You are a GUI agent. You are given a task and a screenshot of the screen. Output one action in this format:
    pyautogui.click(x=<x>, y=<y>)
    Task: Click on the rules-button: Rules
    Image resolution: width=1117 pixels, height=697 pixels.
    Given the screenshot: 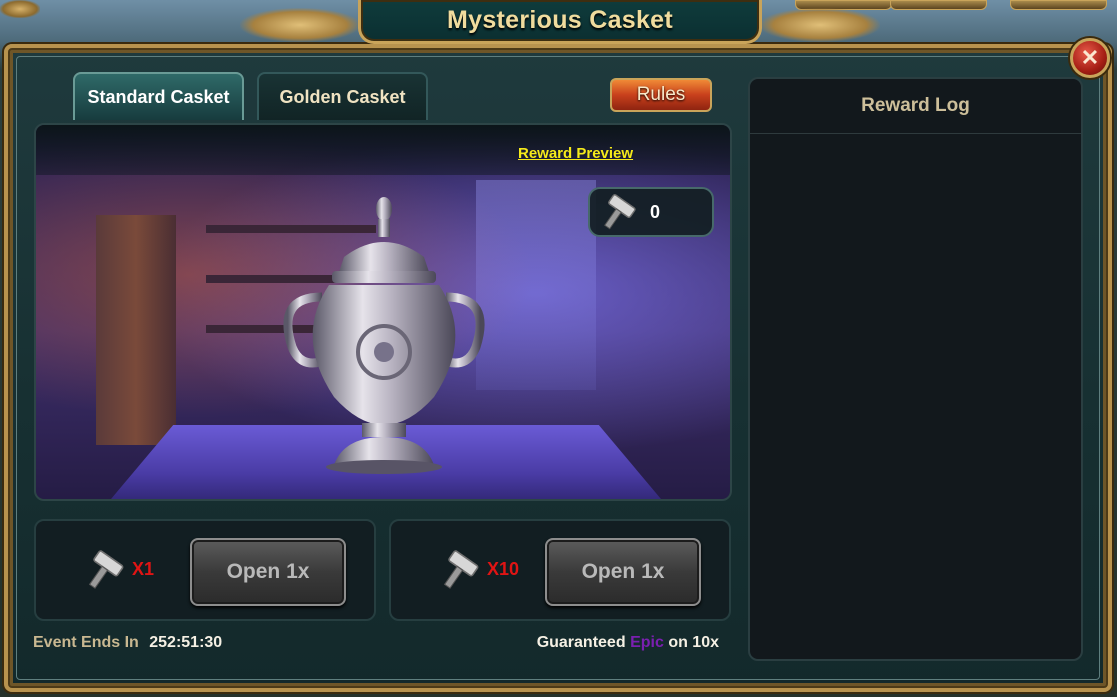 What is the action you would take?
    pyautogui.click(x=661, y=95)
    